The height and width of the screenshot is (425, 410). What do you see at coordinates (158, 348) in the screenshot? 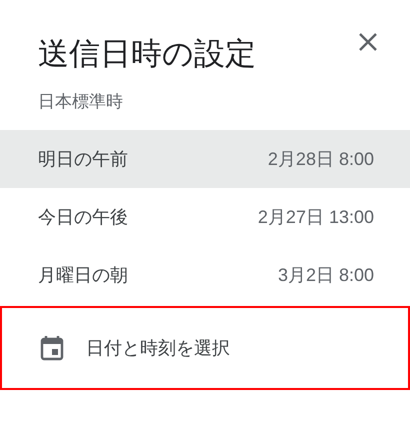
I see `option-label: 日付と時刻を選択` at bounding box center [158, 348].